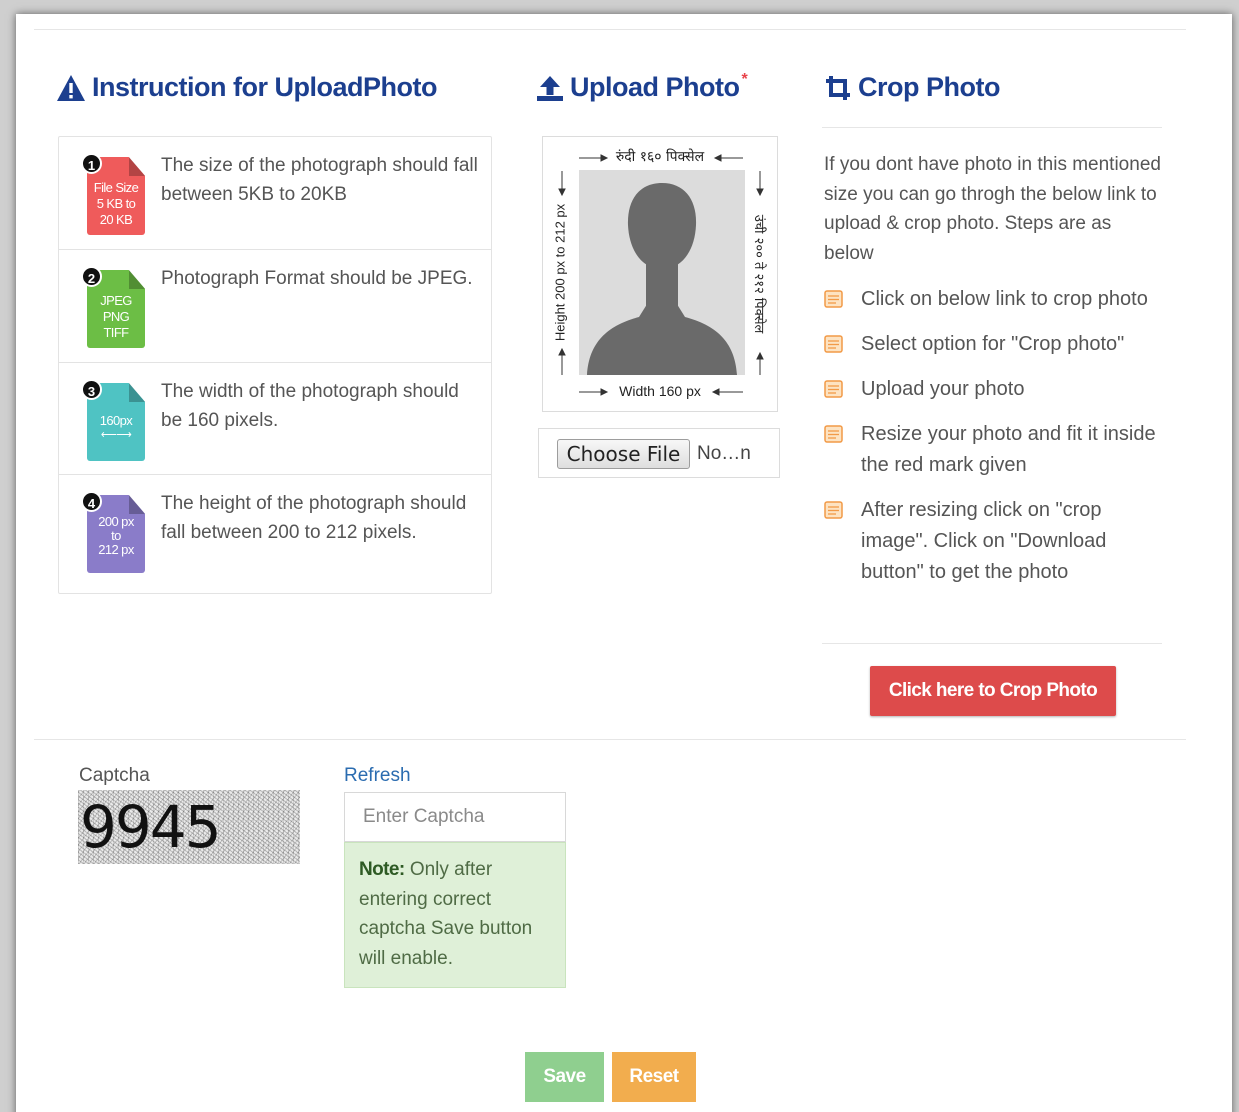 The height and width of the screenshot is (1112, 1239). I want to click on reset-button: Reset, so click(654, 1077).